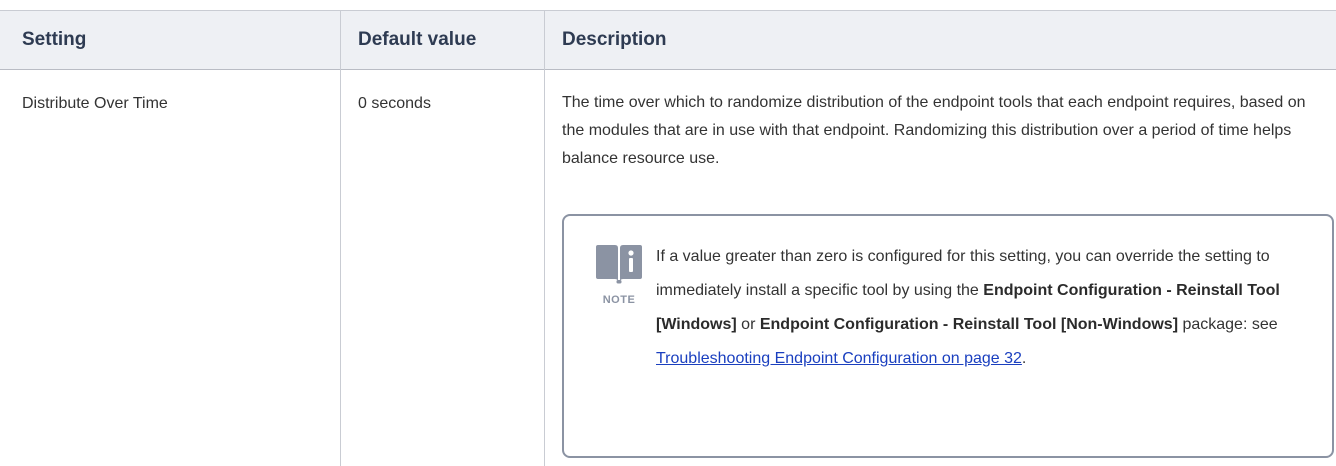  Describe the element at coordinates (748, 324) in the screenshot. I see `note-text-part: or` at that location.